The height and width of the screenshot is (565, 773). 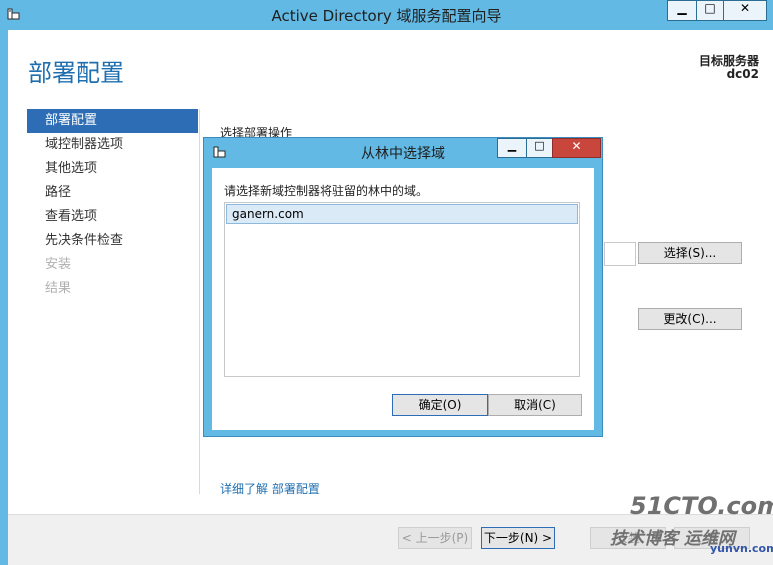 What do you see at coordinates (402, 214) in the screenshot?
I see `list-item: ganern.com` at bounding box center [402, 214].